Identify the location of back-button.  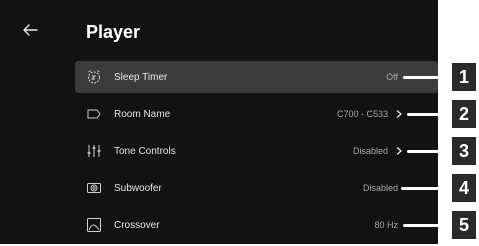
(32, 30).